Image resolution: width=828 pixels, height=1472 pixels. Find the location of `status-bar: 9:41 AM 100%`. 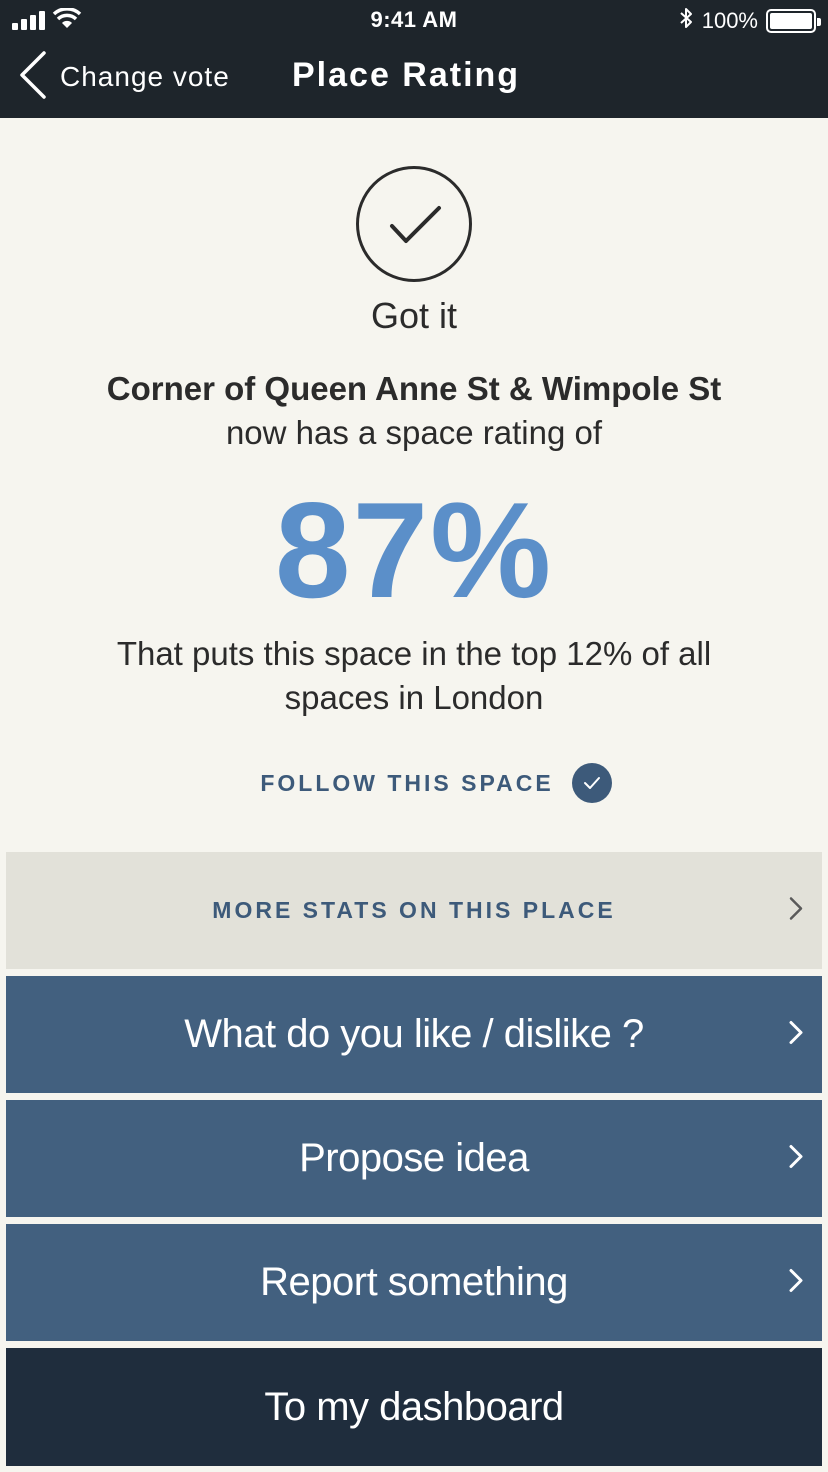

status-bar: 9:41 AM 100% is located at coordinates (414, 20).